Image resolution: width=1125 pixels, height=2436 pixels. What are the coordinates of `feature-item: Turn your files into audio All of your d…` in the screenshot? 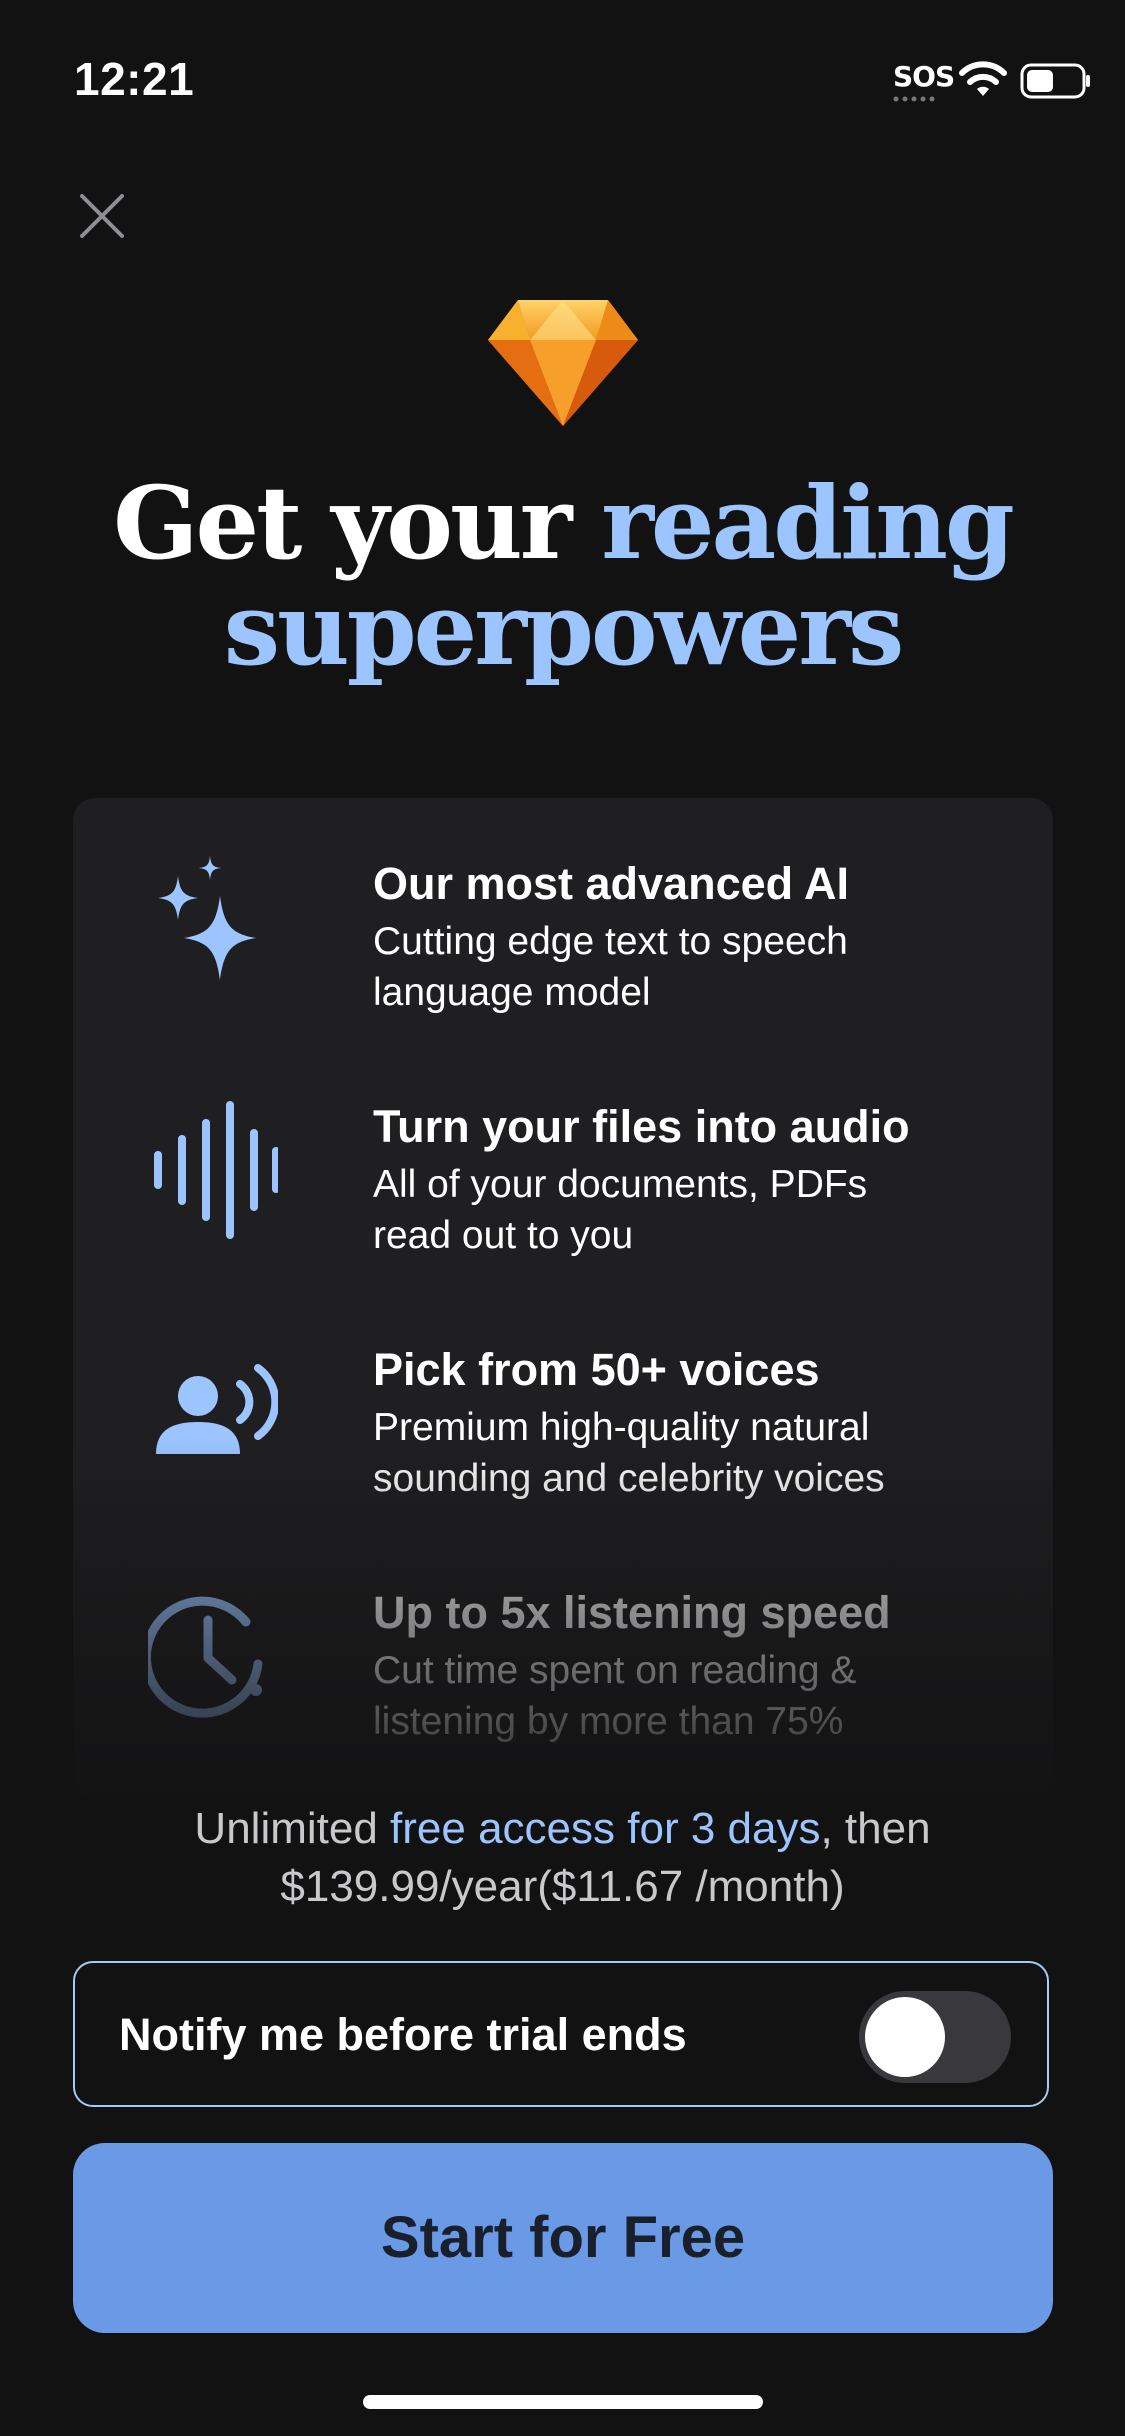 It's located at (563, 1201).